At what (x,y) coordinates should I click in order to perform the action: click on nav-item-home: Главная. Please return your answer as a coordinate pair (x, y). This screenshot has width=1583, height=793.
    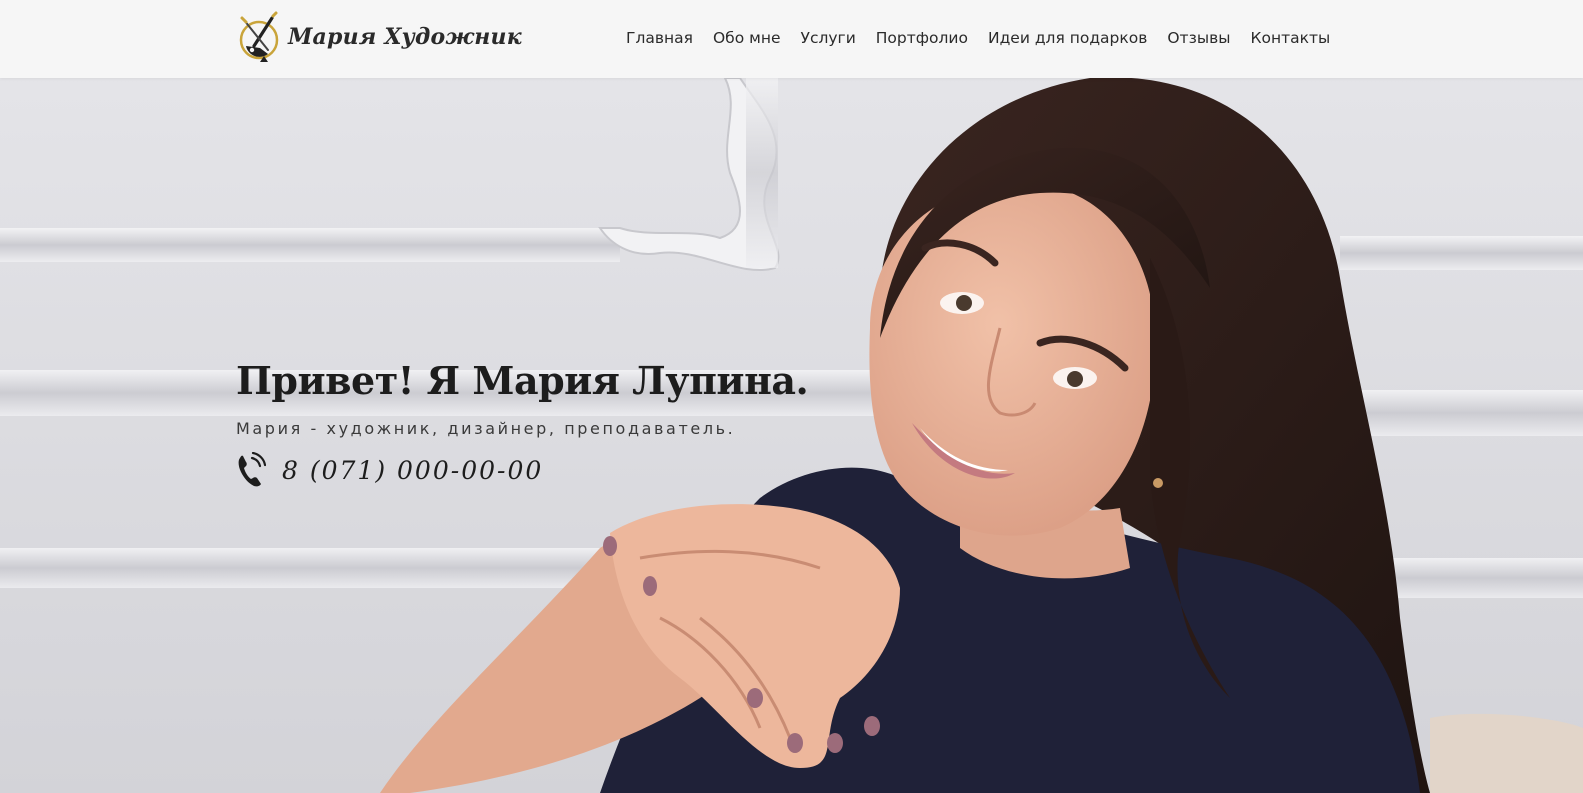
    Looking at the image, I should click on (659, 38).